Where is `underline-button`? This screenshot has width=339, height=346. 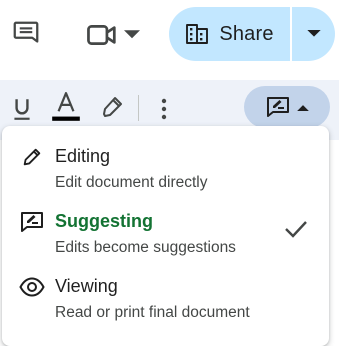 underline-button is located at coordinates (22, 109).